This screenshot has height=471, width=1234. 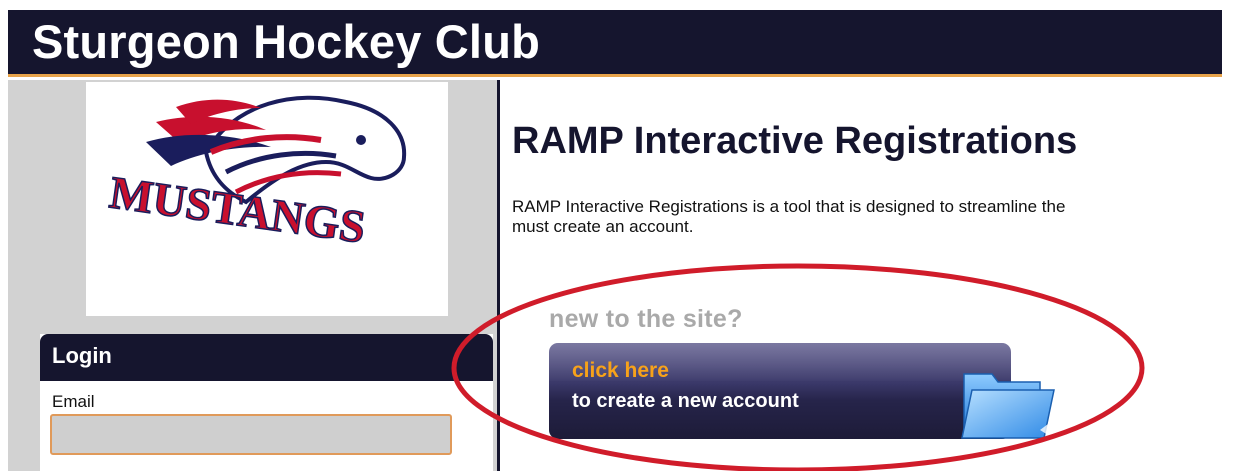 What do you see at coordinates (646, 319) in the screenshot?
I see `new-to-site-caption: new to the site?` at bounding box center [646, 319].